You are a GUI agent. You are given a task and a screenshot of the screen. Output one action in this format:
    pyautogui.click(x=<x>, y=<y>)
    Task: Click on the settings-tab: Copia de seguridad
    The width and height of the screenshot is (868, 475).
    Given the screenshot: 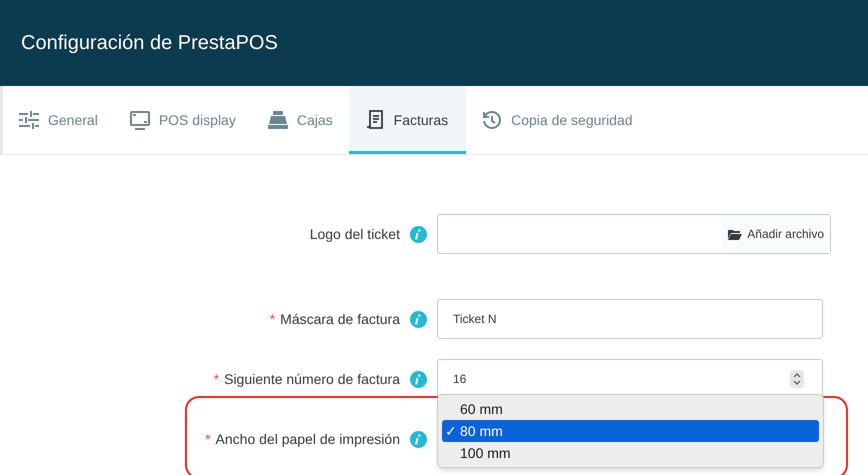 What is the action you would take?
    pyautogui.click(x=557, y=120)
    